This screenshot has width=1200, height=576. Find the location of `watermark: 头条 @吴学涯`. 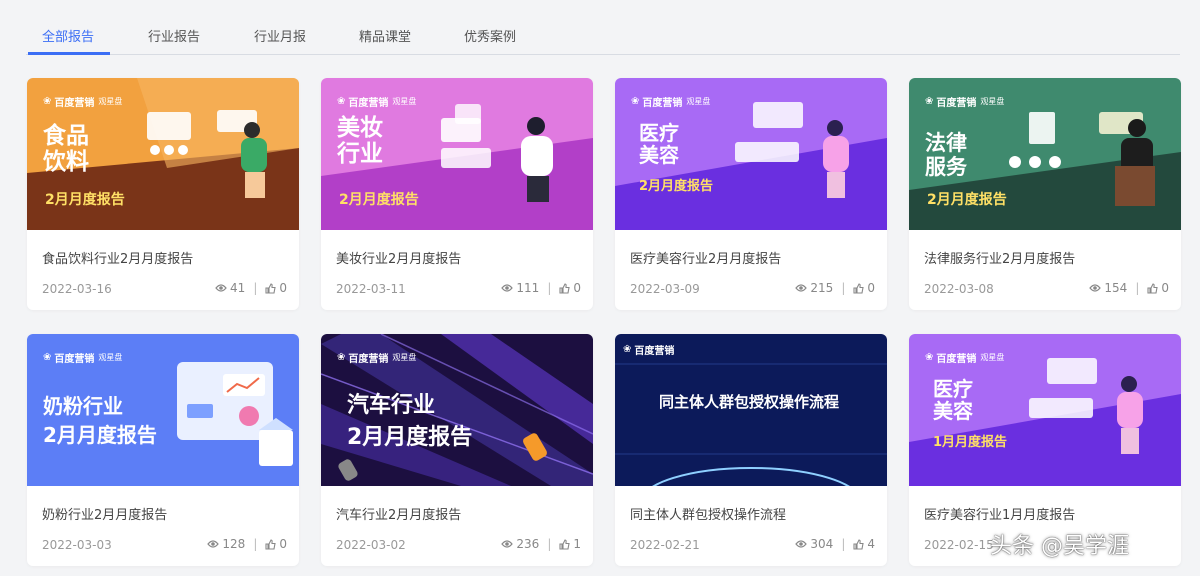

watermark: 头条 @吴学涯 is located at coordinates (1059, 546).